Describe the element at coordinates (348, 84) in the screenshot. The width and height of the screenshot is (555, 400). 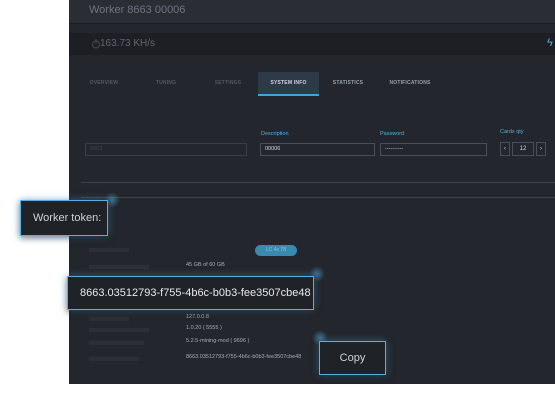
I see `tab-statistics: STATISTICS` at that location.